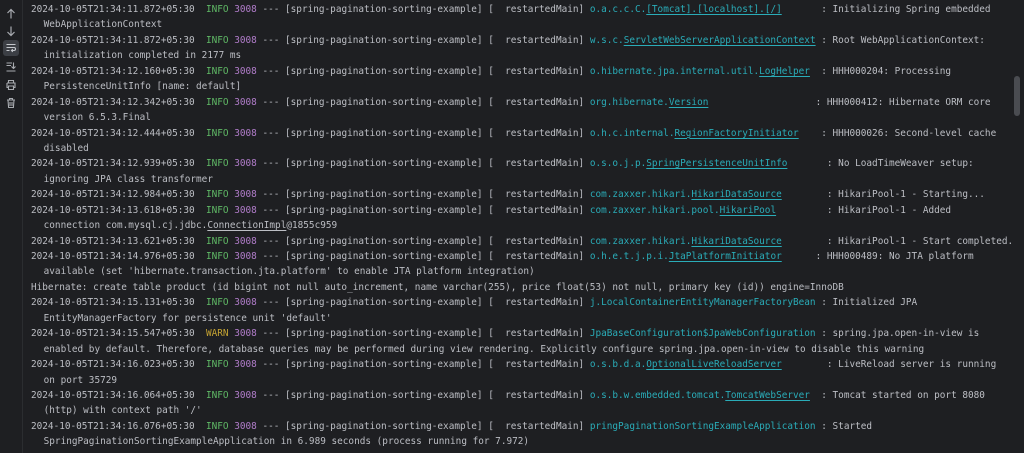 The image size is (1024, 453). Describe the element at coordinates (606, 40) in the screenshot. I see `log-logger-prefix: w.s.c.` at that location.